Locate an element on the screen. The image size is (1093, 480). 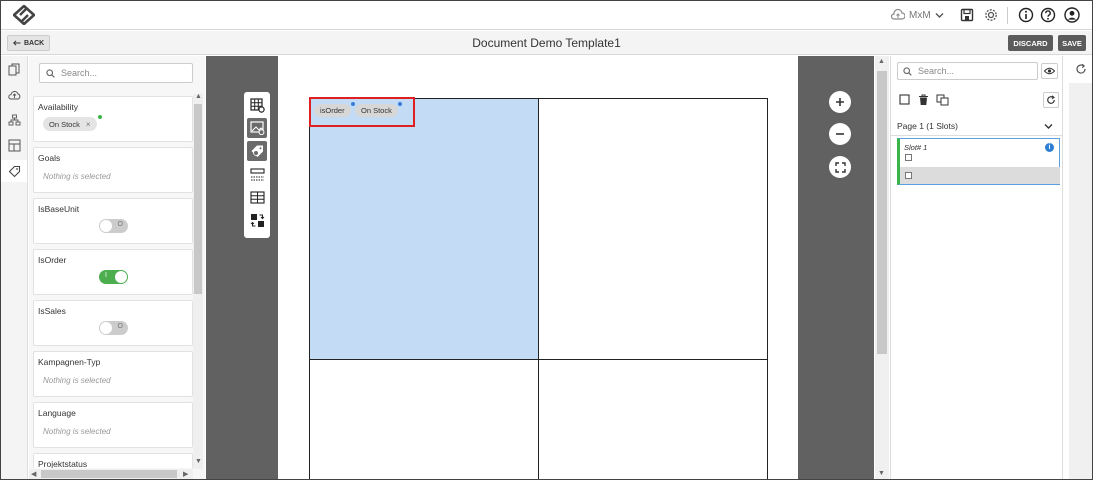
save-button: SAVE is located at coordinates (1072, 43).